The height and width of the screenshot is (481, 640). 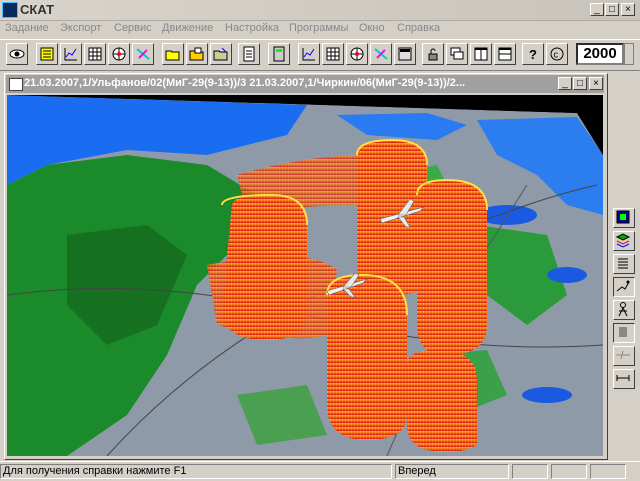 I want to click on status-help-text: Для получения справки нажмите F1, so click(x=196, y=471).